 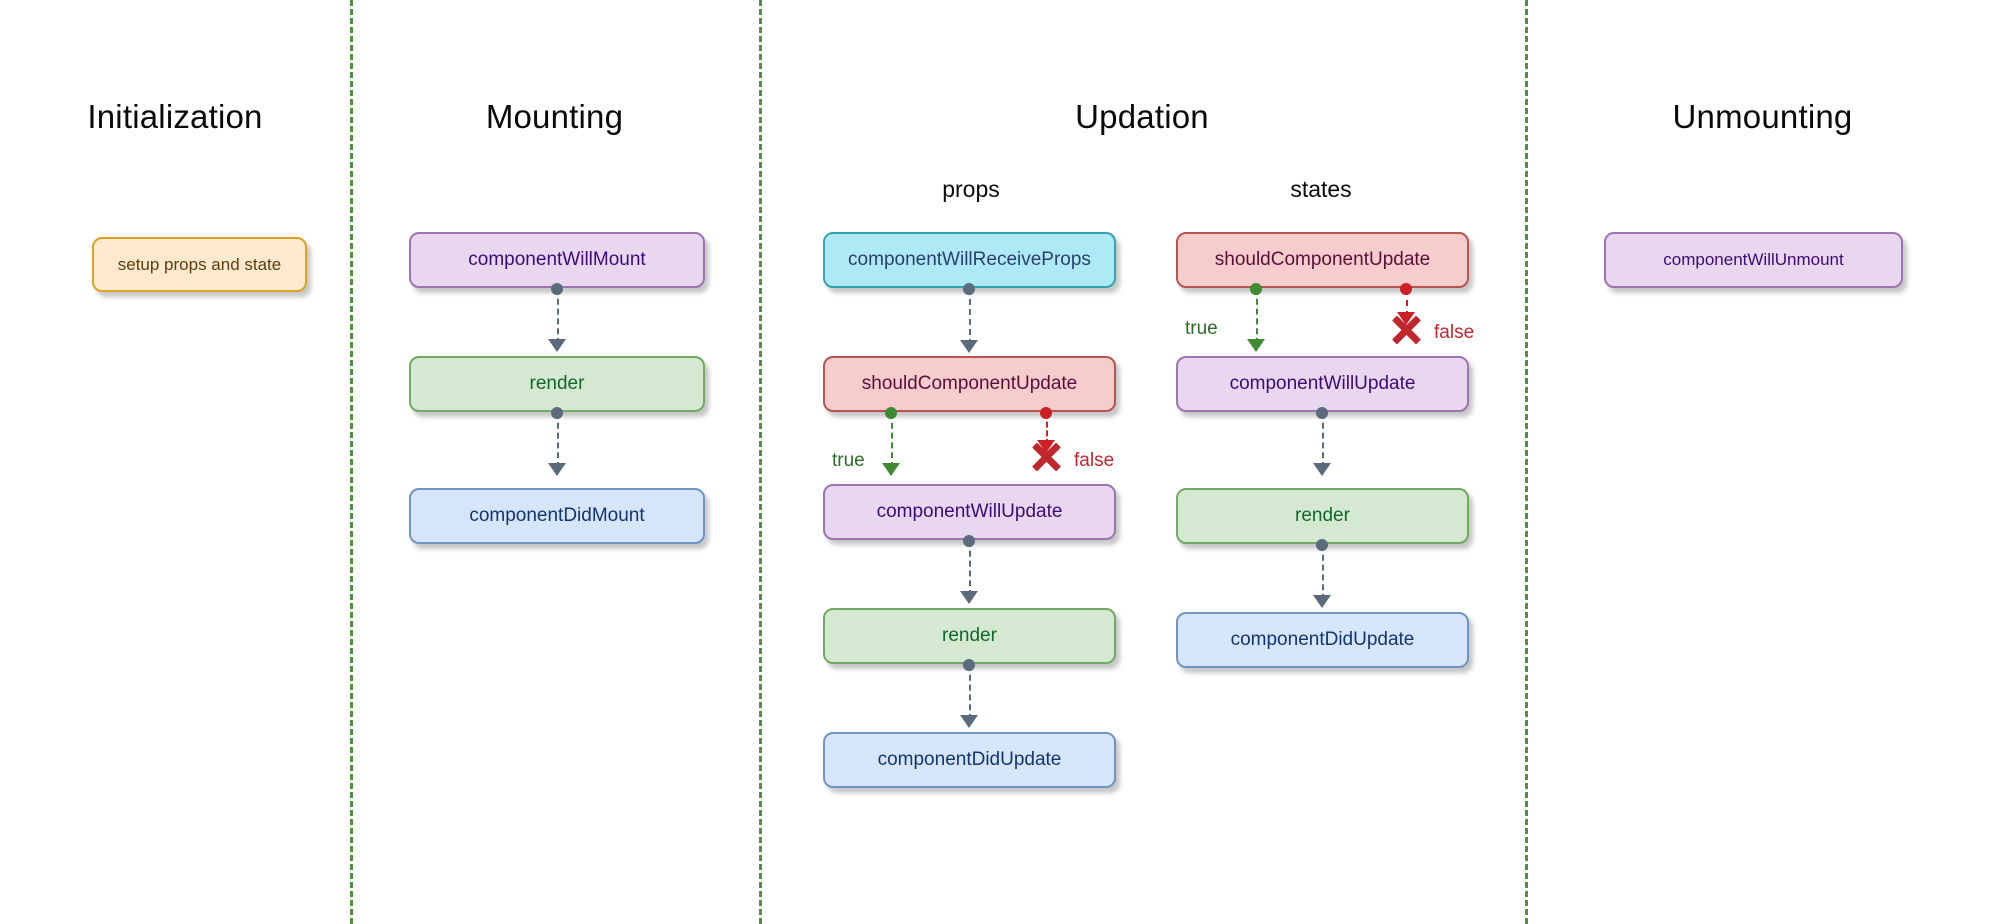 I want to click on section-heading-initialization: Initialization, so click(x=175, y=116).